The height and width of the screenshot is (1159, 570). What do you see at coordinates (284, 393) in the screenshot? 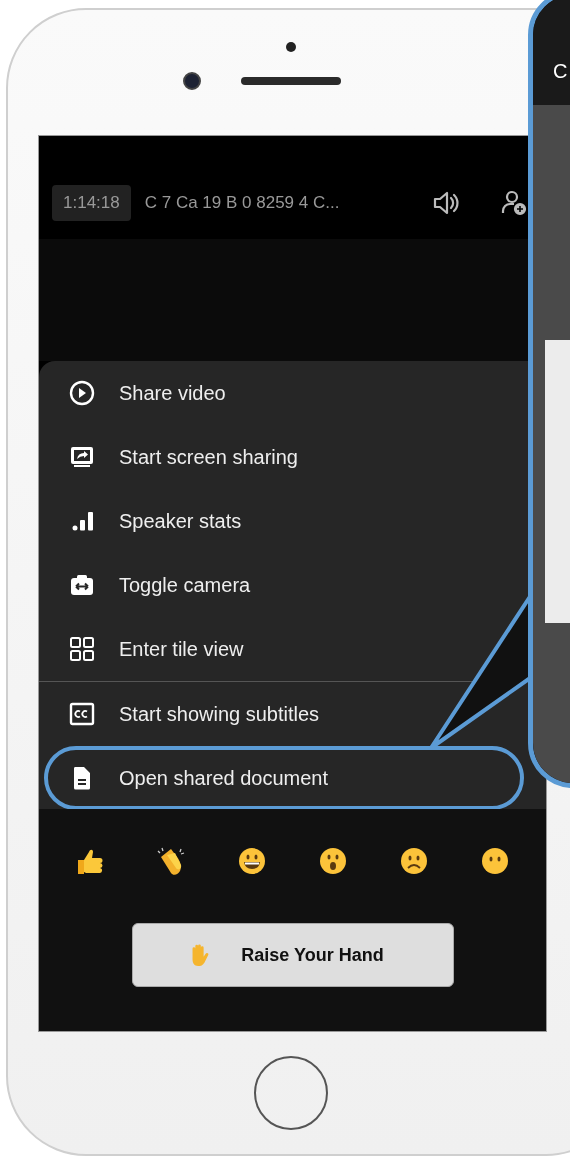
I see `menu-item: Share video` at bounding box center [284, 393].